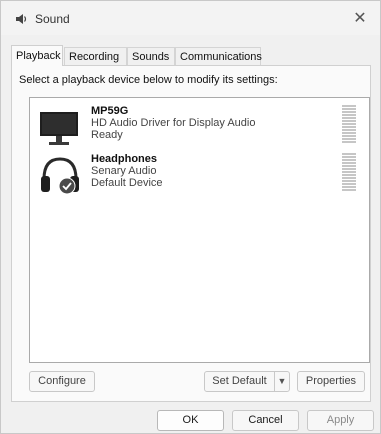 Image resolution: width=381 pixels, height=434 pixels. Describe the element at coordinates (173, 123) in the screenshot. I see `device-driver: HD Audio Driver for Display Audio` at that location.